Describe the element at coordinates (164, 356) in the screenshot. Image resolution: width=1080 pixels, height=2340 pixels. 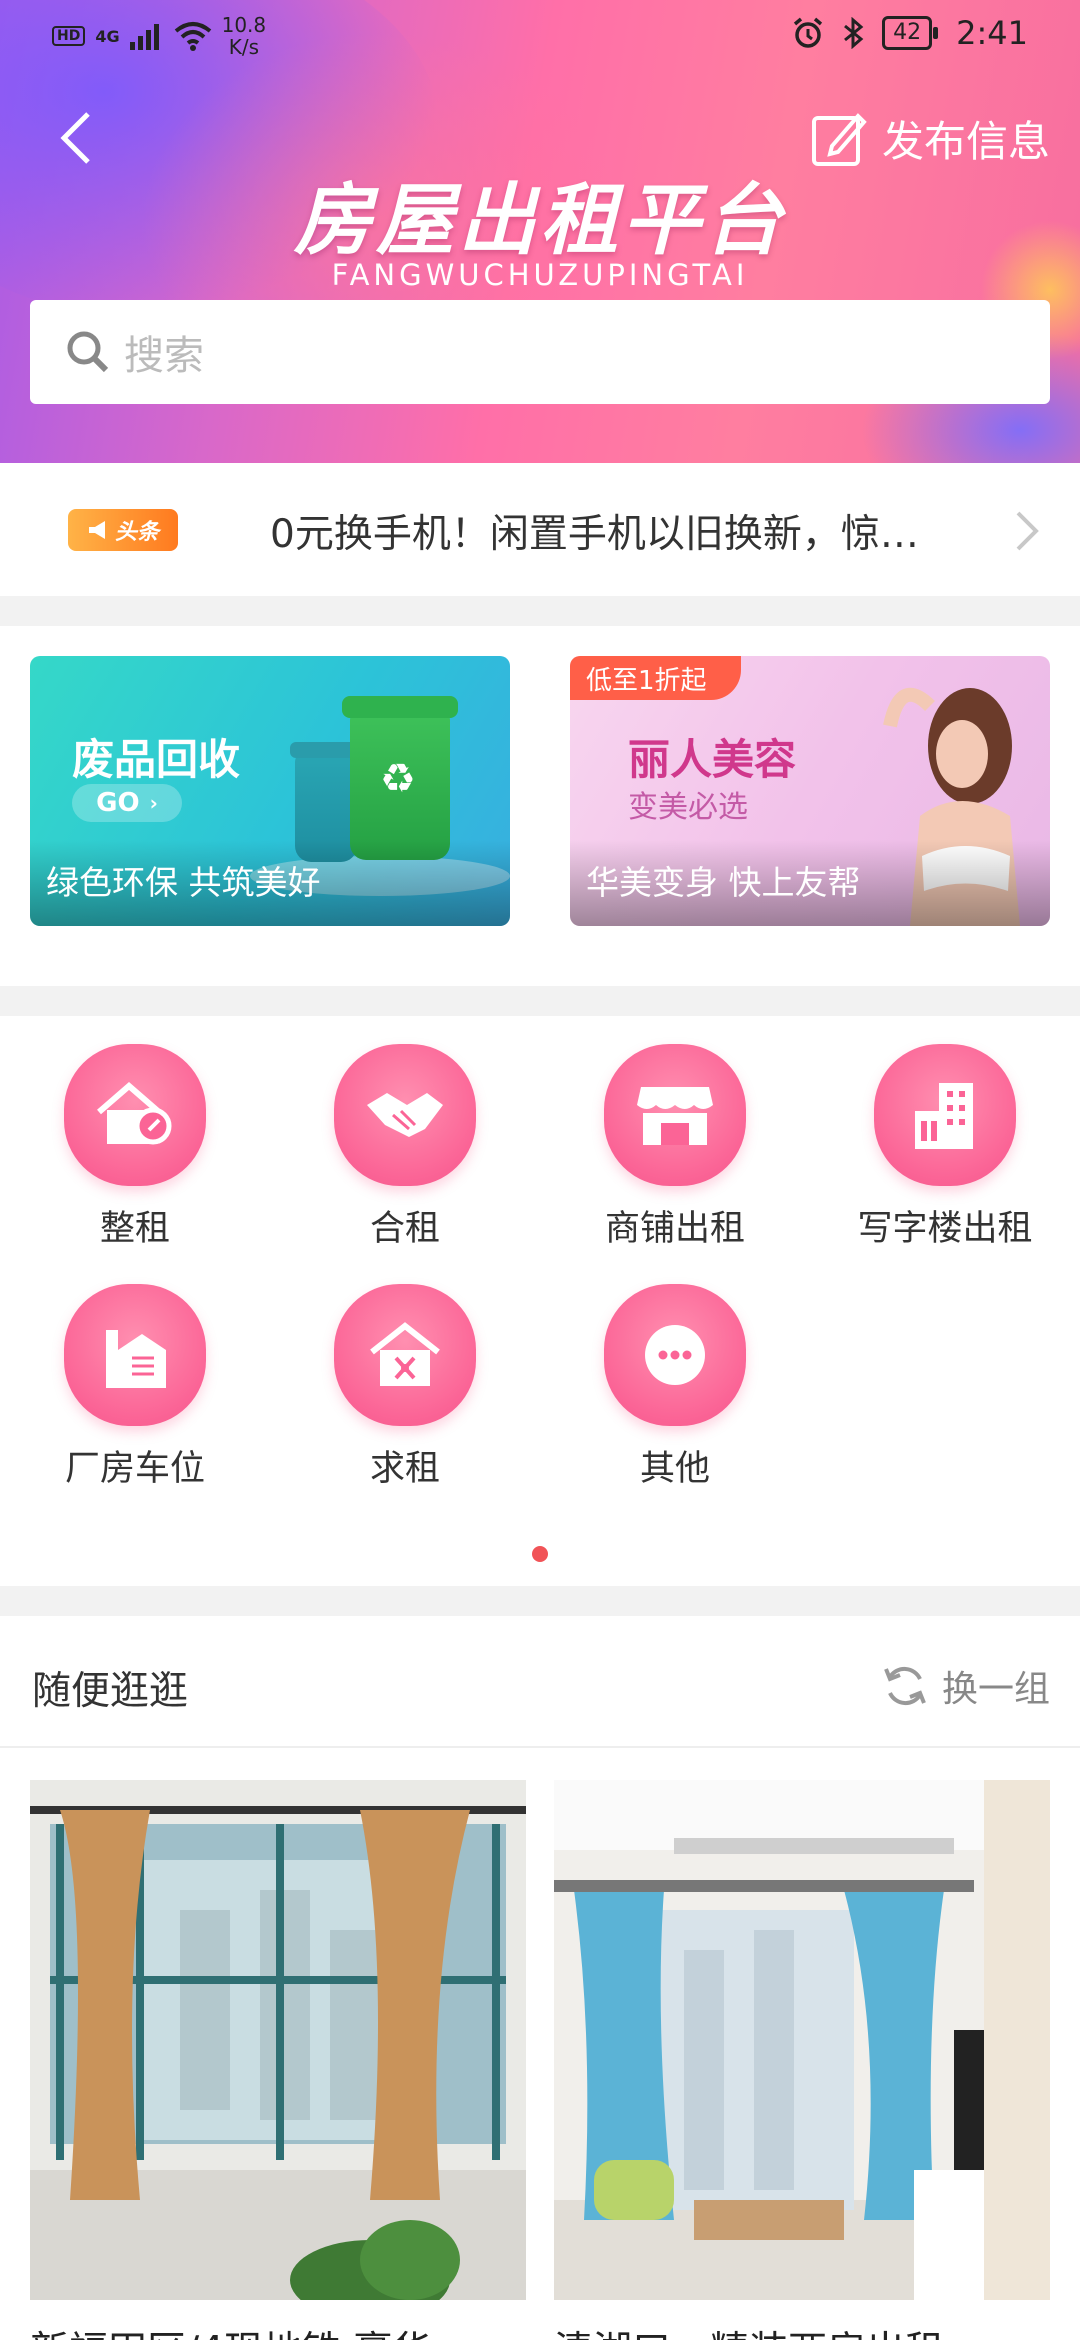
I see `search-placeholder: 搜索` at that location.